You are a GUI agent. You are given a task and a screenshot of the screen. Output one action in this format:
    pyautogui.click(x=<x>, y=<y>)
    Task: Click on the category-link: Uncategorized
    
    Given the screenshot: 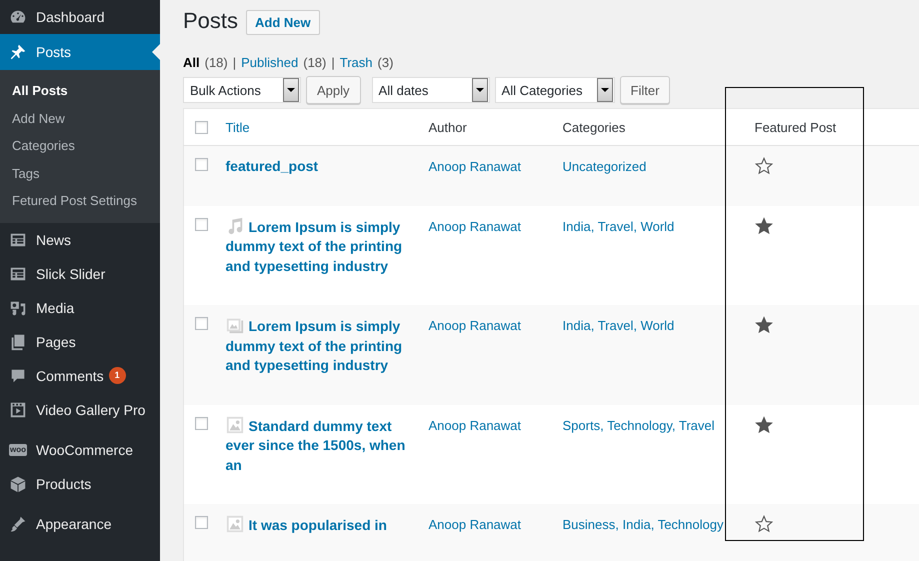 What is the action you would take?
    pyautogui.click(x=604, y=166)
    